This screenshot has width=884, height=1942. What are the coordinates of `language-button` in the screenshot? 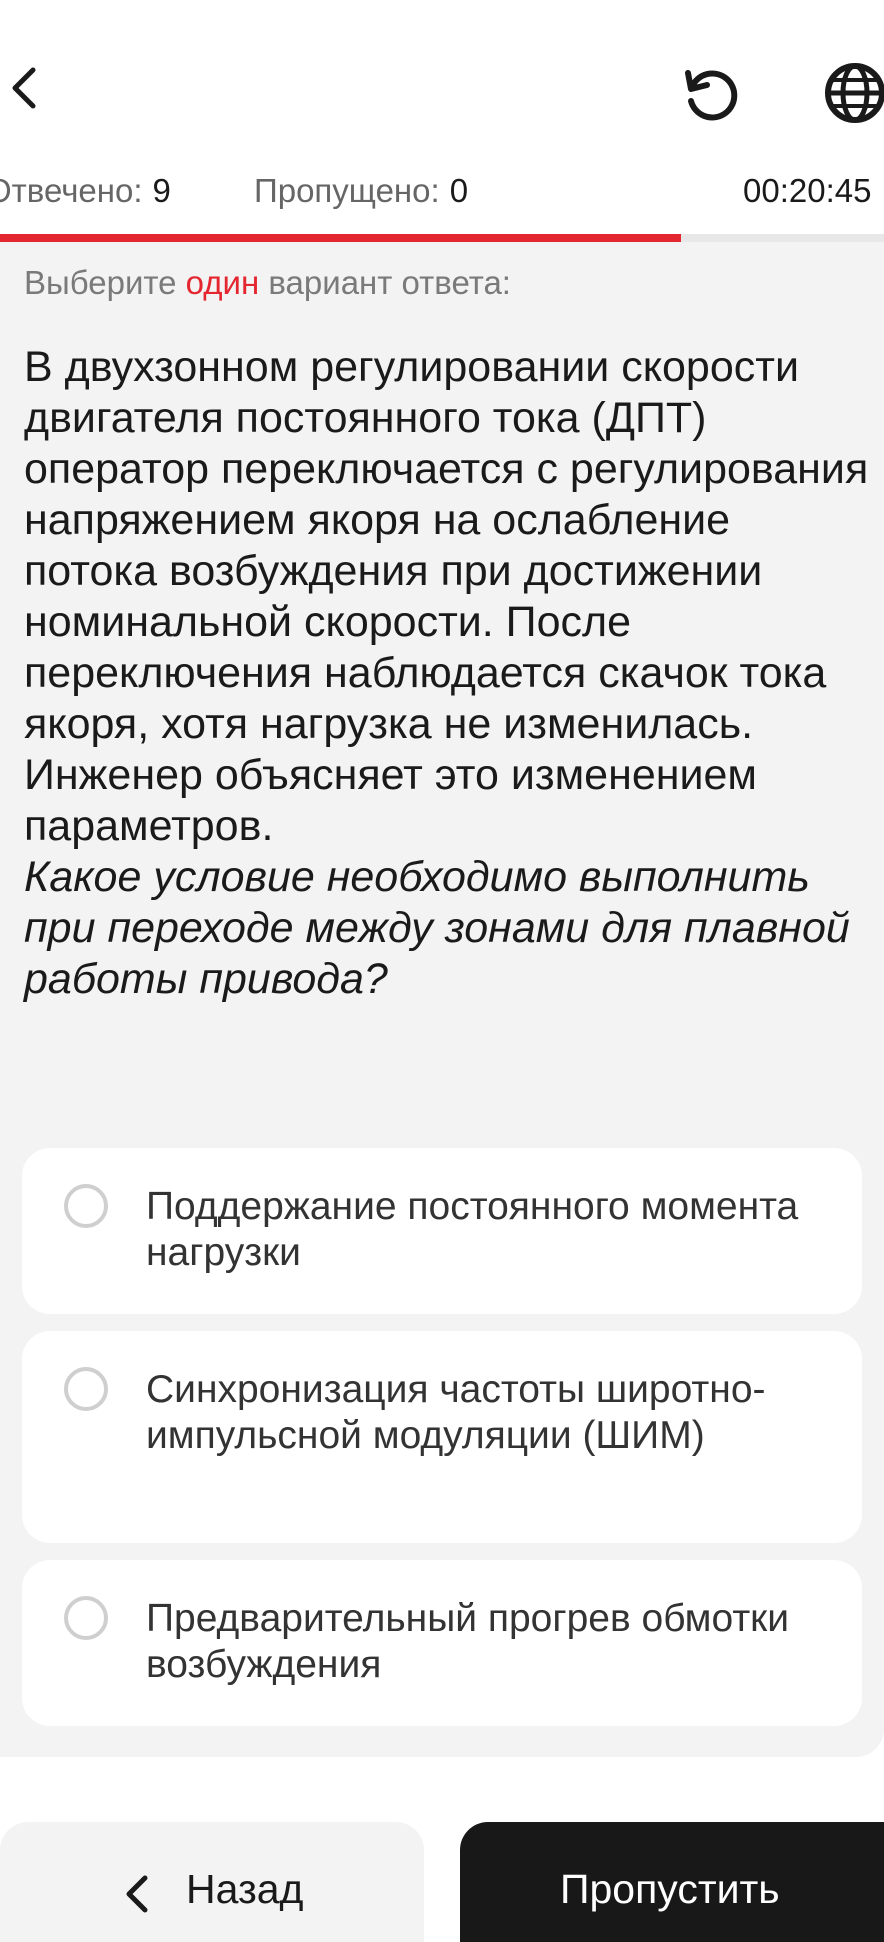 It's located at (849, 93).